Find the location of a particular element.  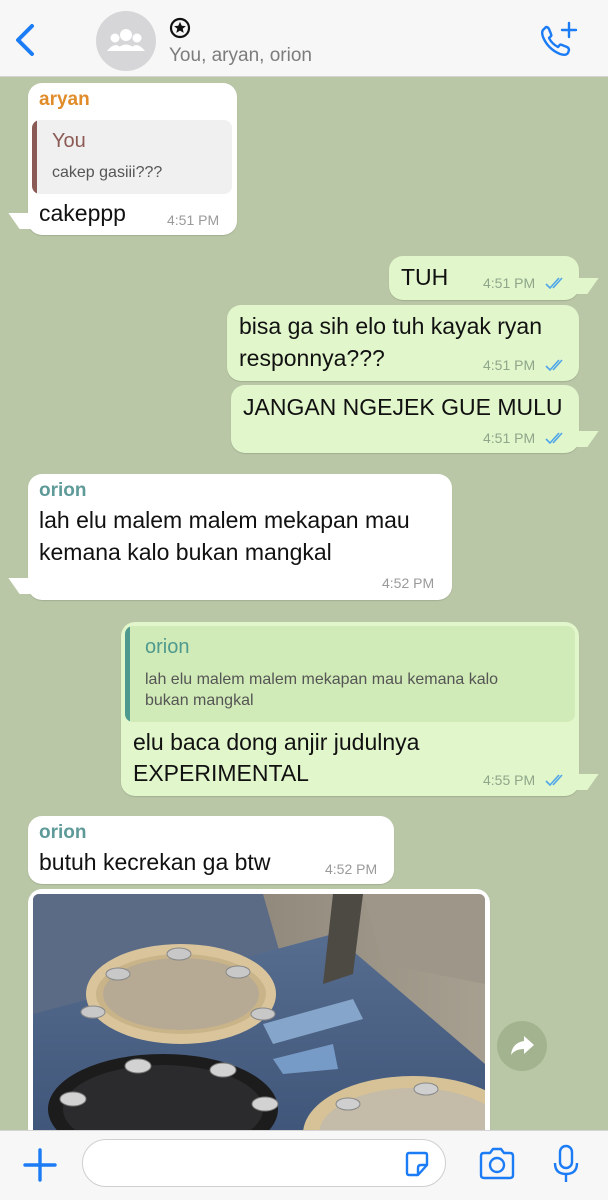

forward-button is located at coordinates (522, 1046).